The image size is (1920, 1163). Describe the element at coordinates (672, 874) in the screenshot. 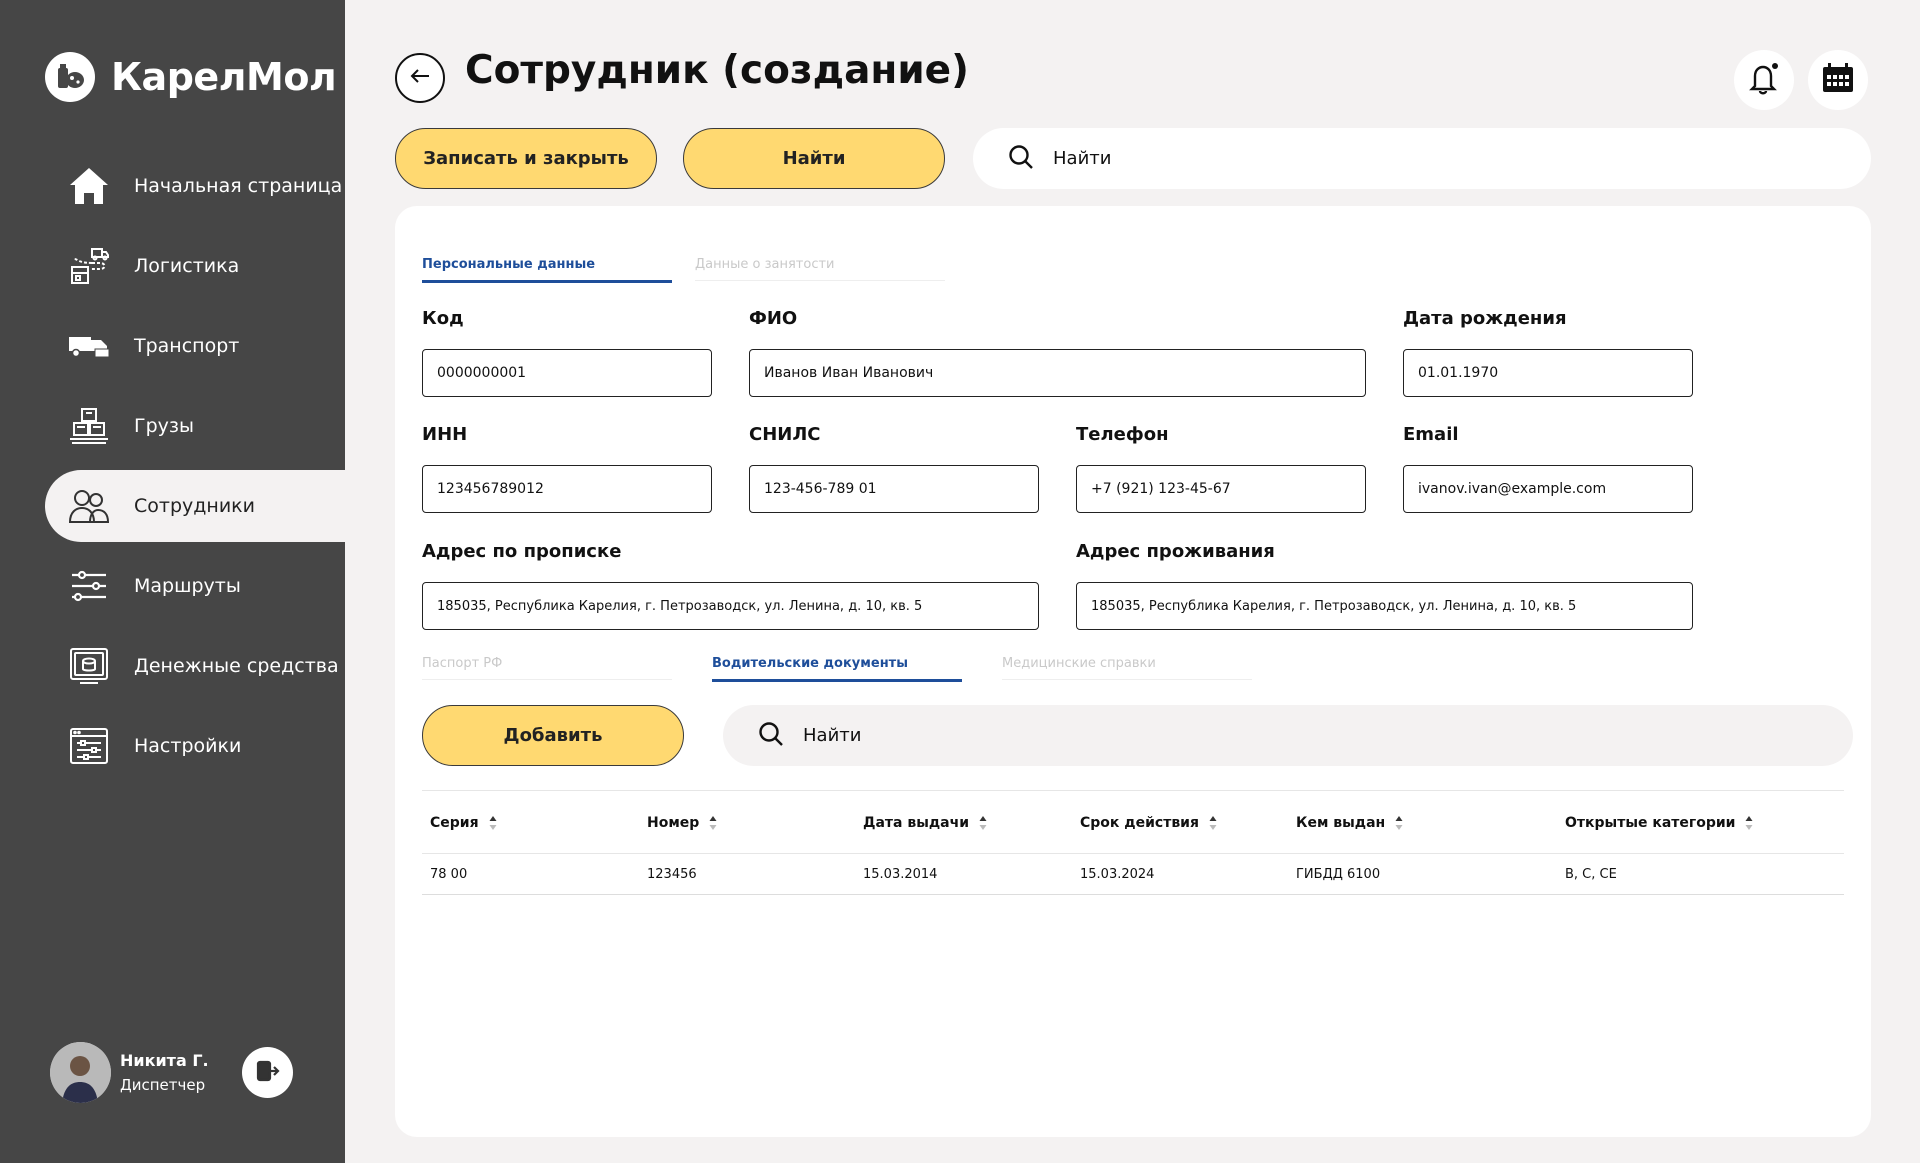

I see `table-cell: 123456` at that location.